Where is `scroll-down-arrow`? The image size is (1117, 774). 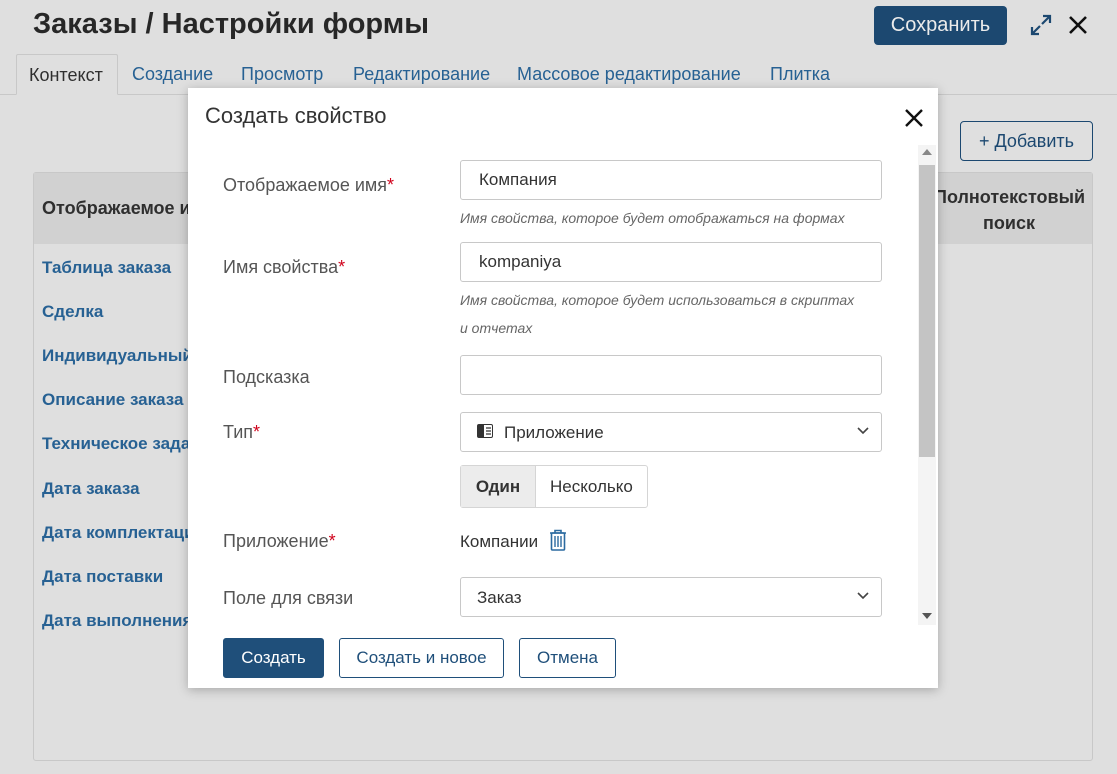 scroll-down-arrow is located at coordinates (927, 616).